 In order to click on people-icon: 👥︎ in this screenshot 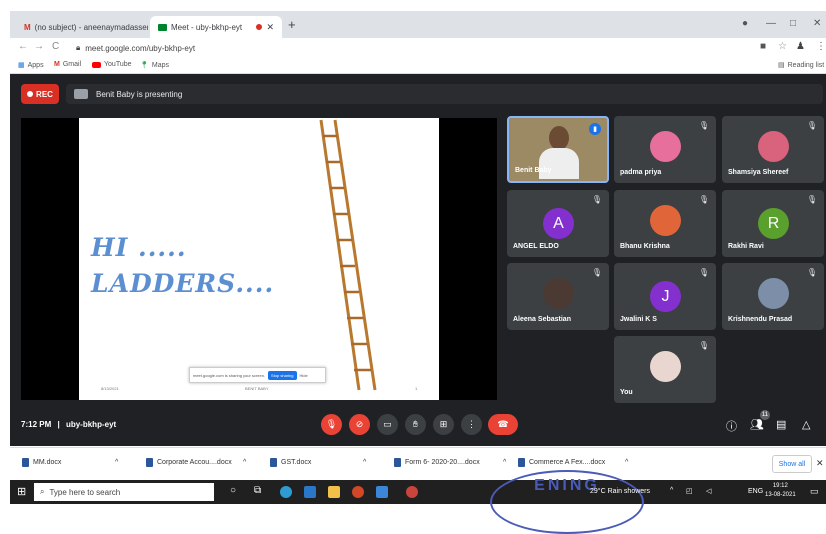, I will do `click(757, 424)`.